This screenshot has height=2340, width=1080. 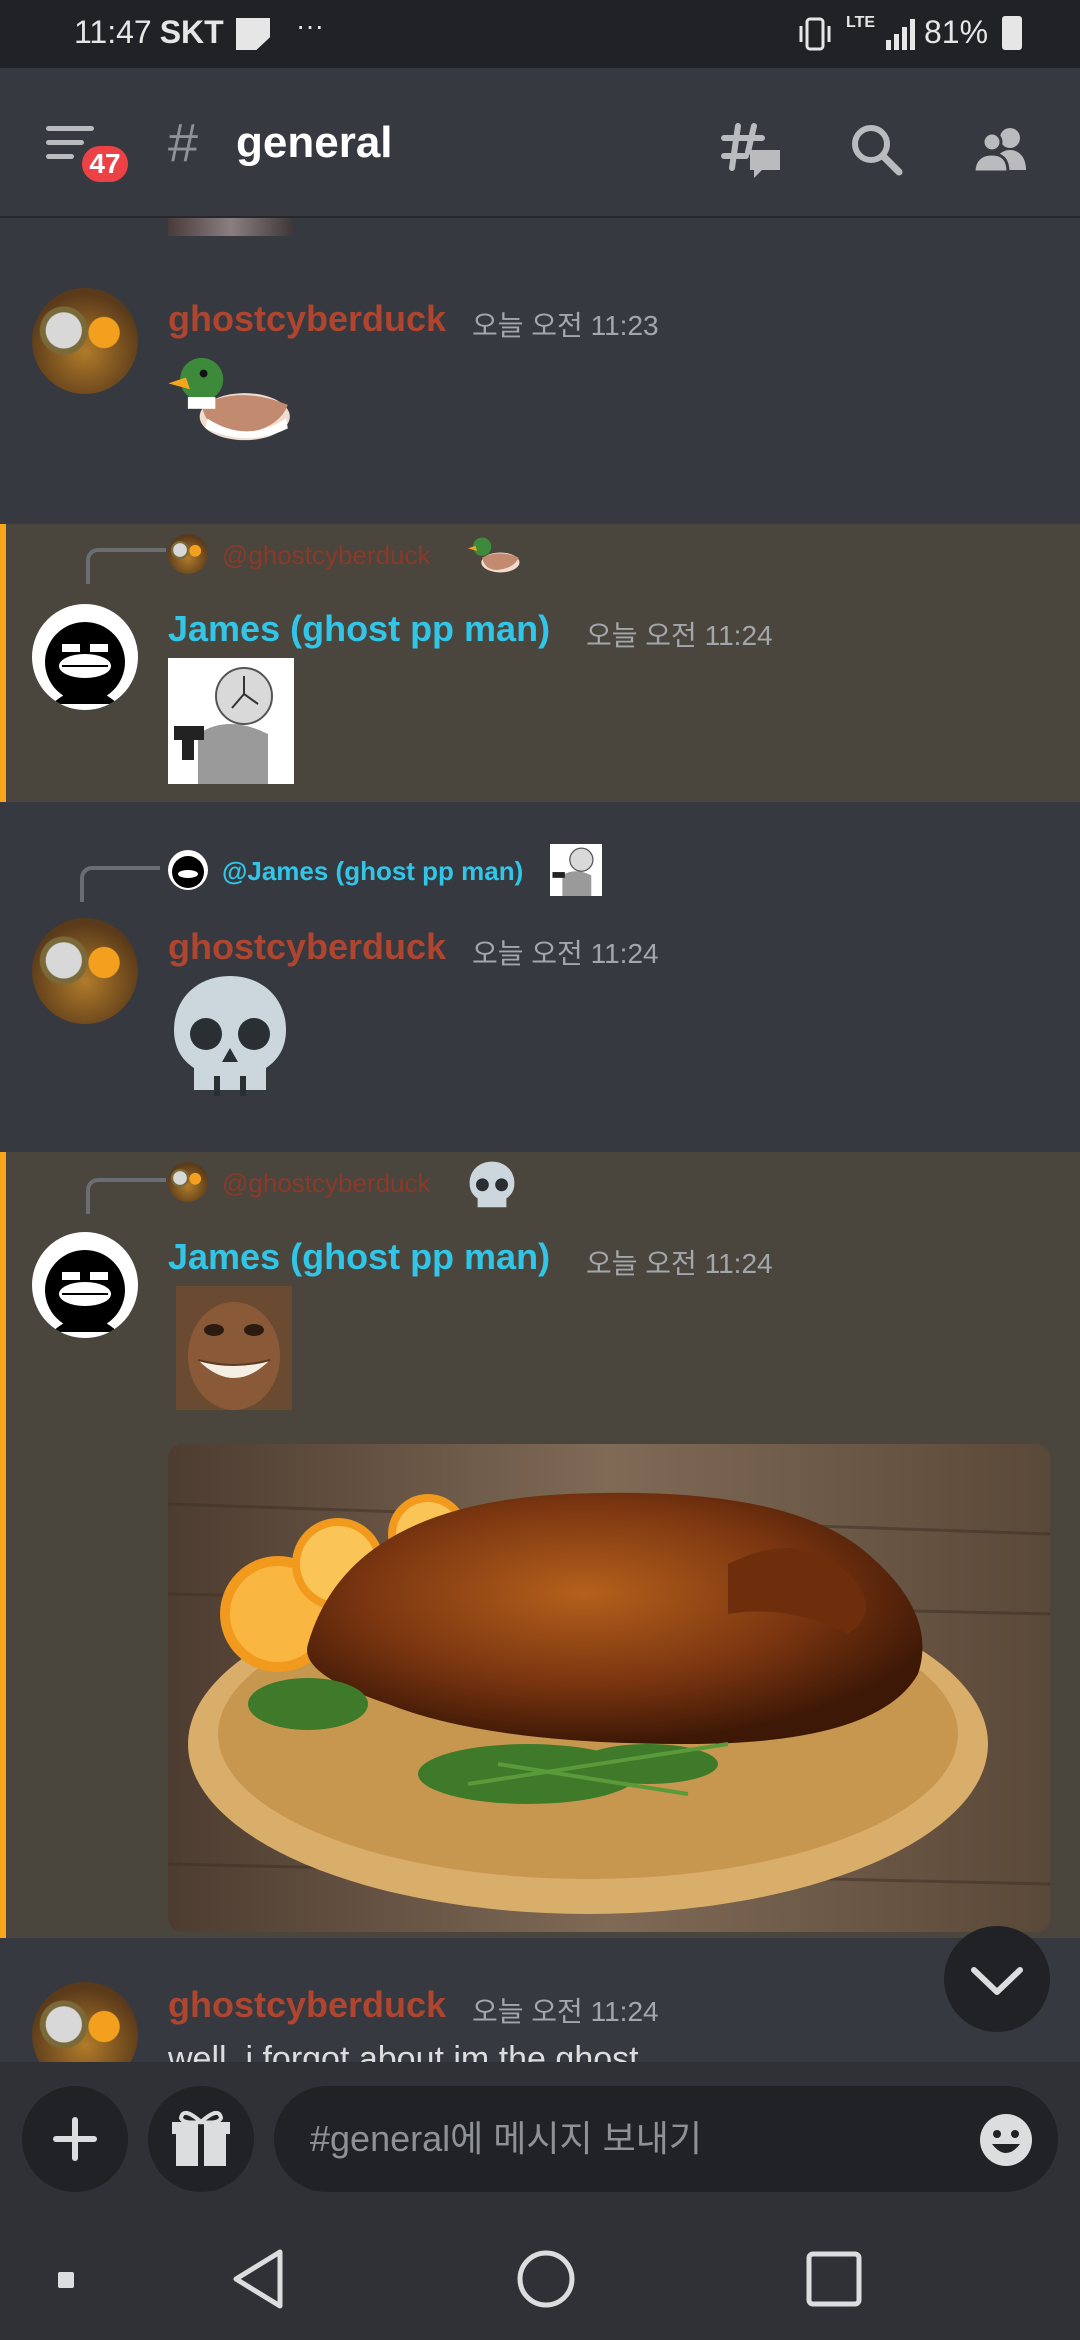 What do you see at coordinates (229, 399) in the screenshot?
I see `duck-emoji` at bounding box center [229, 399].